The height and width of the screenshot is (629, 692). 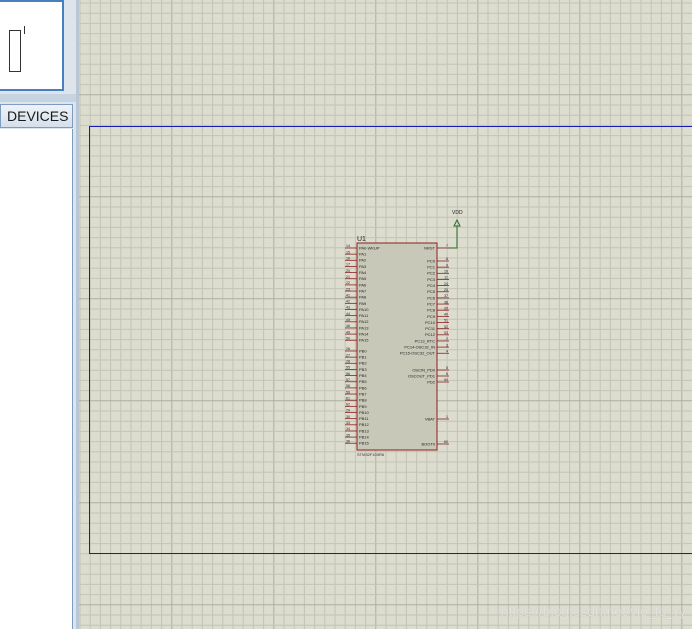 I want to click on pin-label: PB11, so click(x=364, y=418).